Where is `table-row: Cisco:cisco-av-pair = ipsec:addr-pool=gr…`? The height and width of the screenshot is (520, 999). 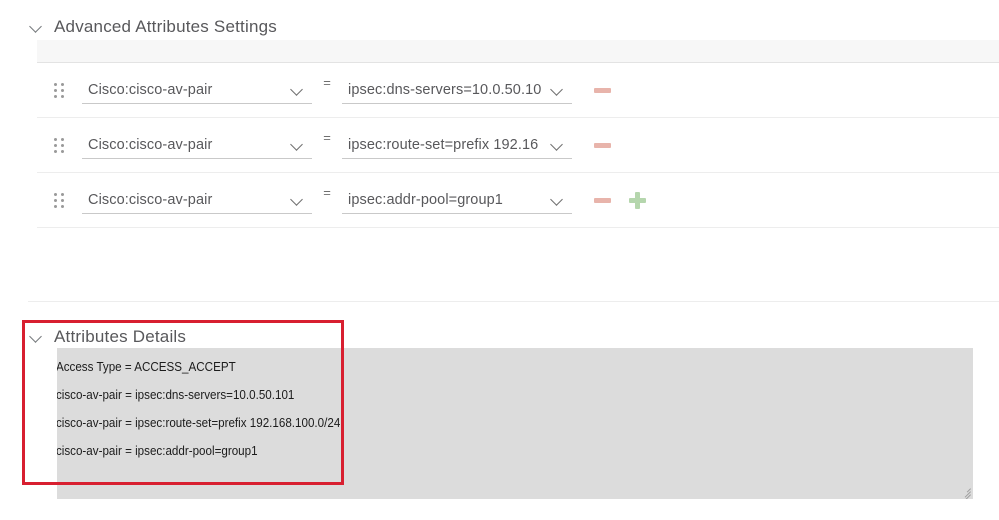 table-row: Cisco:cisco-av-pair = ipsec:addr-pool=gr… is located at coordinates (518, 200).